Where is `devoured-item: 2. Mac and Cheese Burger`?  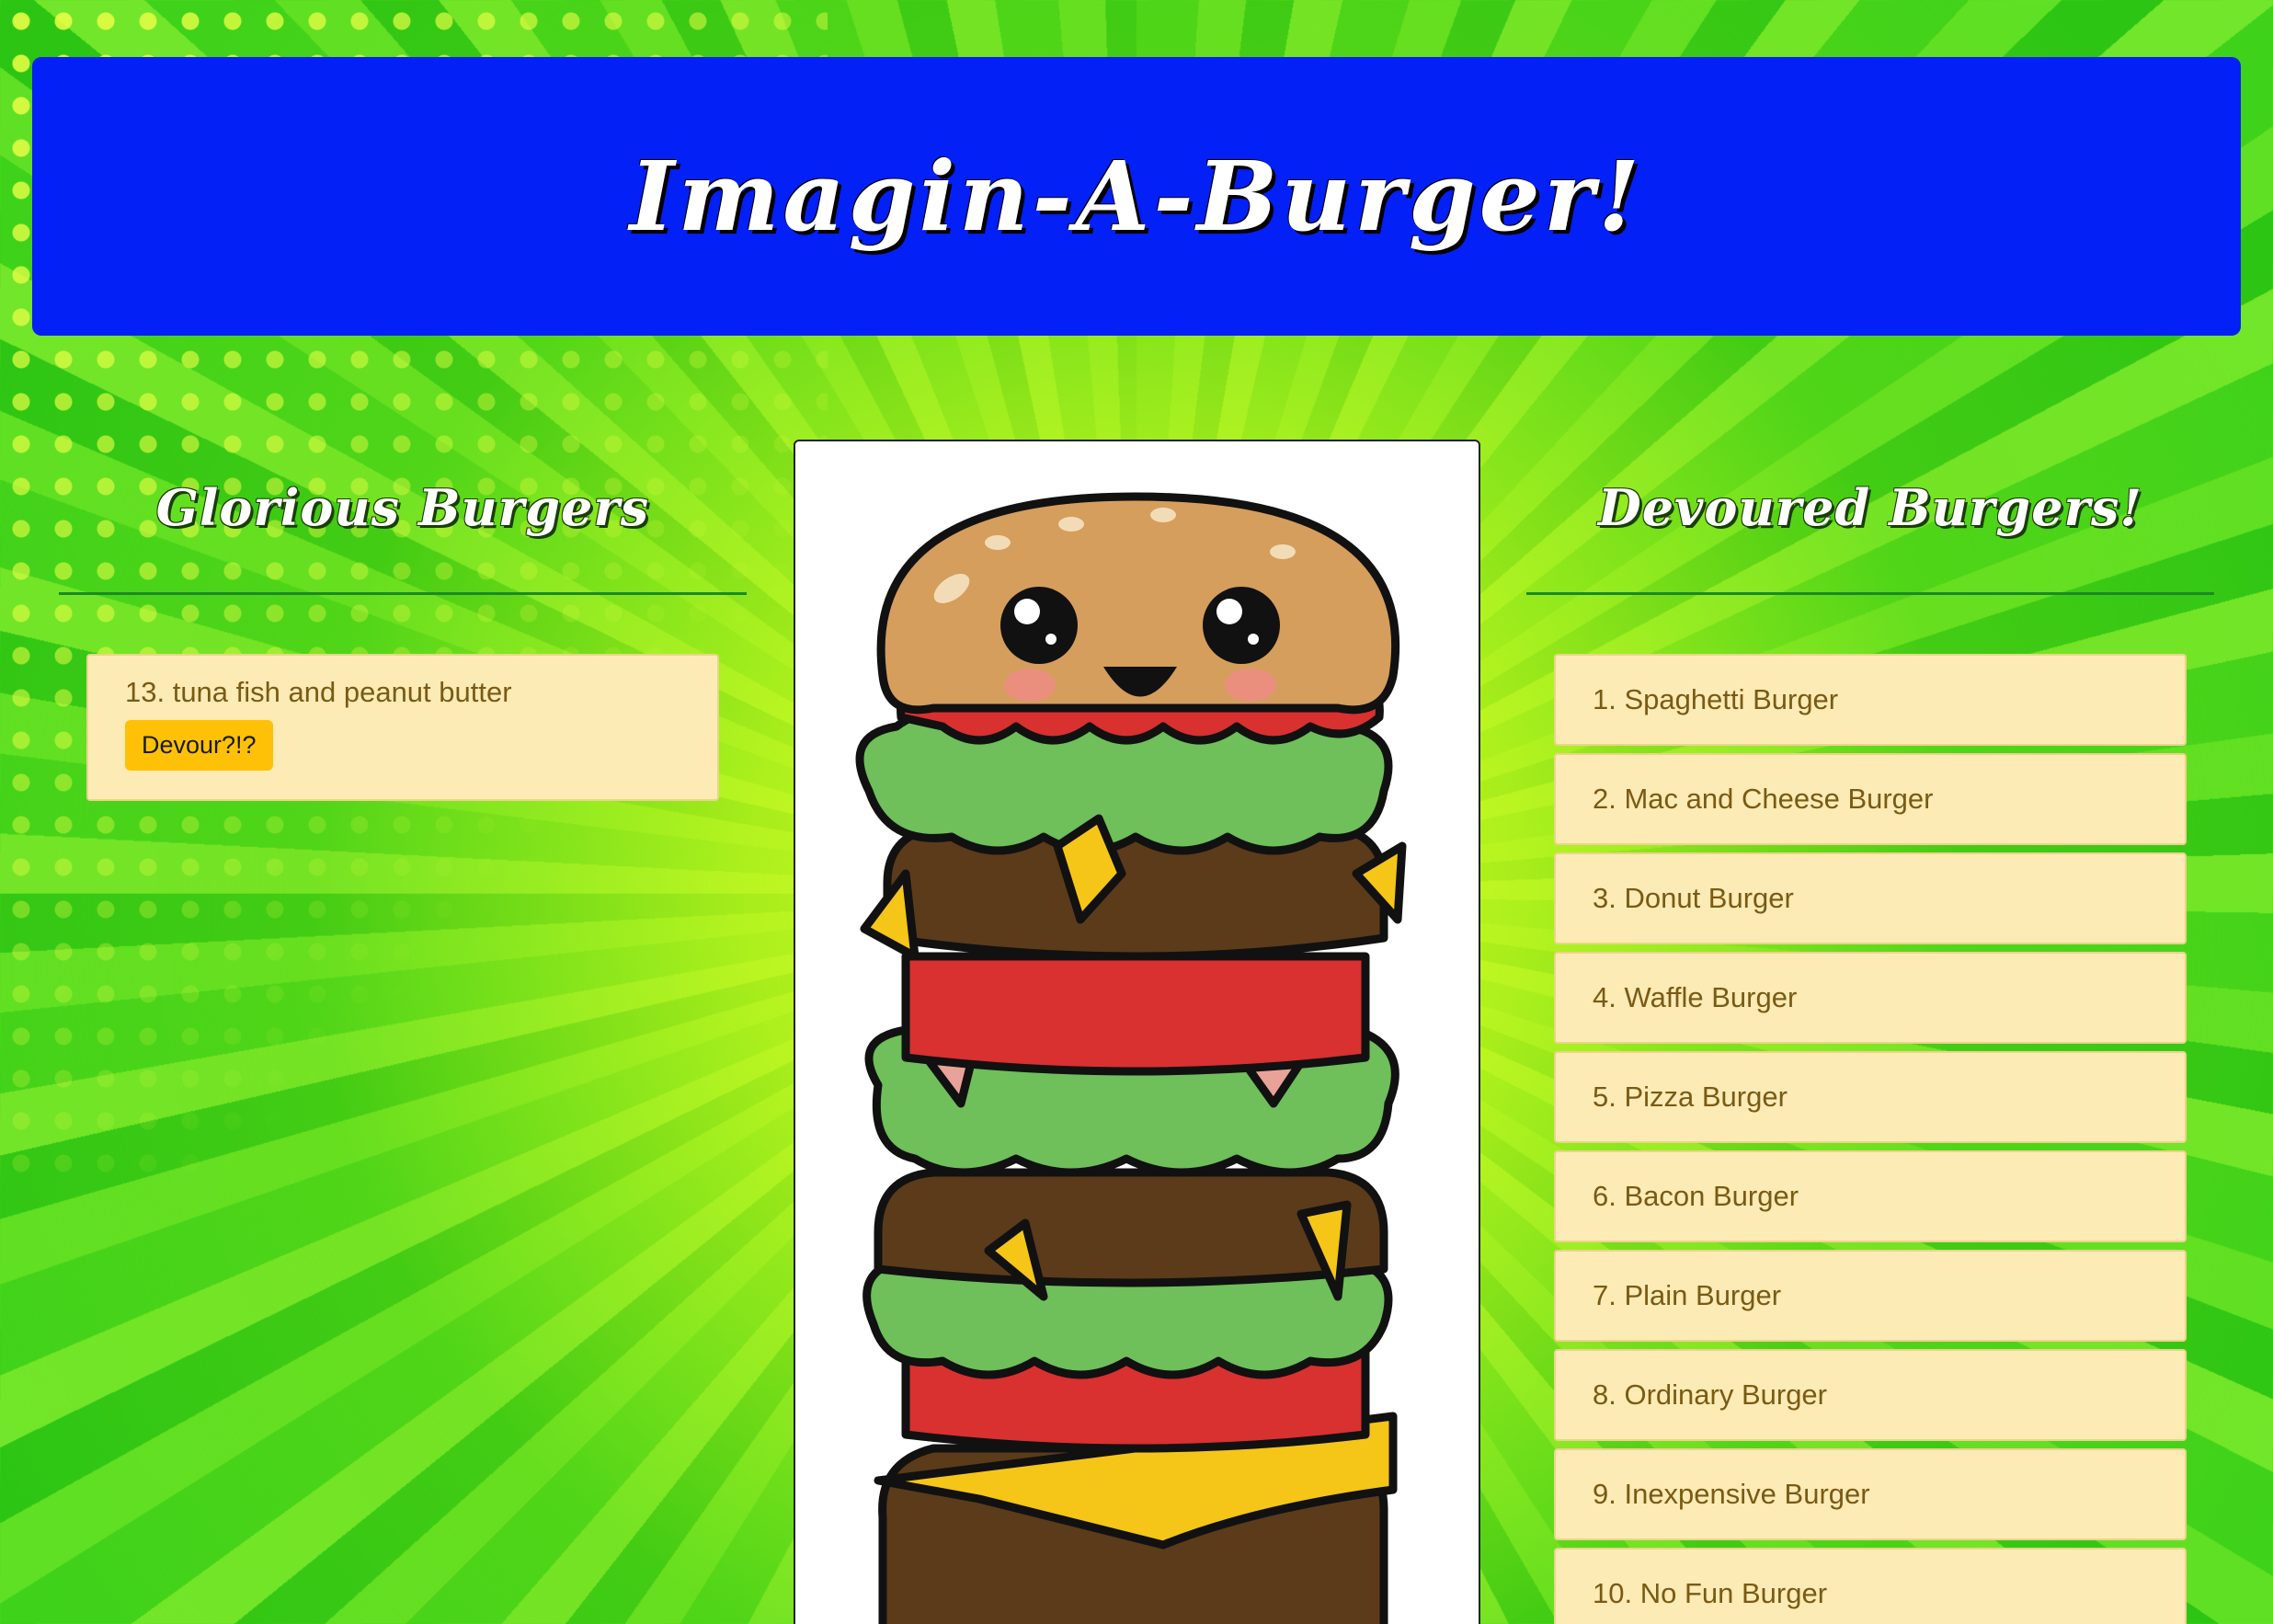 devoured-item: 2. Mac and Cheese Burger is located at coordinates (1870, 799).